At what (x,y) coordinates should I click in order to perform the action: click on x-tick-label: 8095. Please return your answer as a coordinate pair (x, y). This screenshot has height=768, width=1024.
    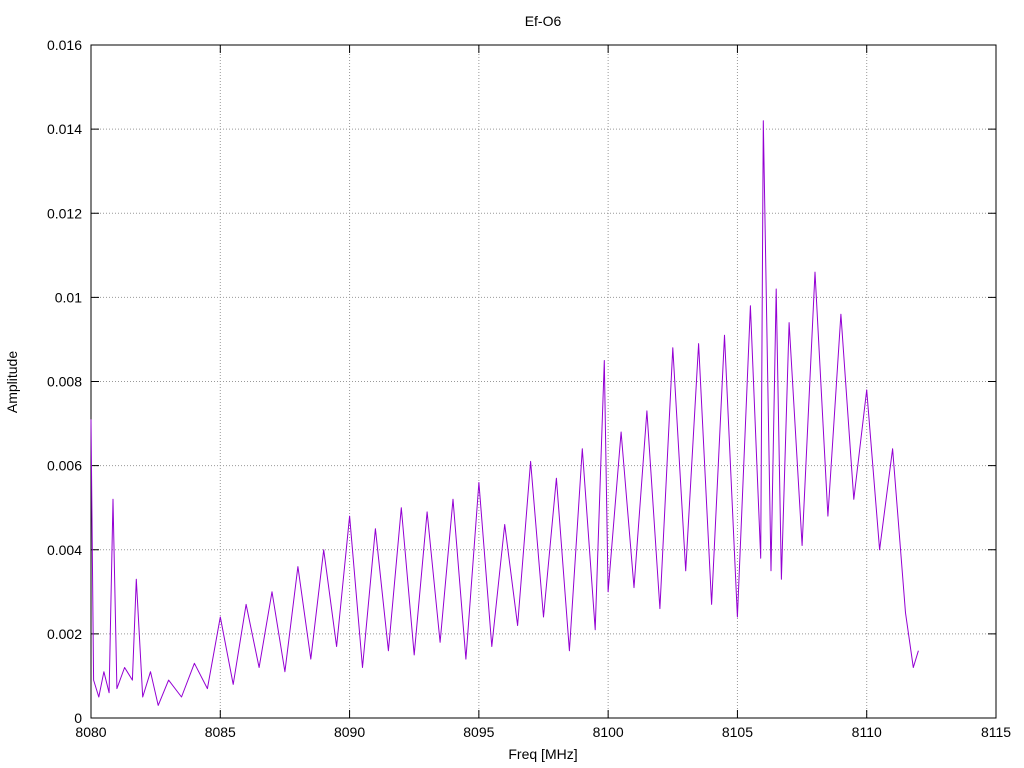
    Looking at the image, I should click on (478, 732).